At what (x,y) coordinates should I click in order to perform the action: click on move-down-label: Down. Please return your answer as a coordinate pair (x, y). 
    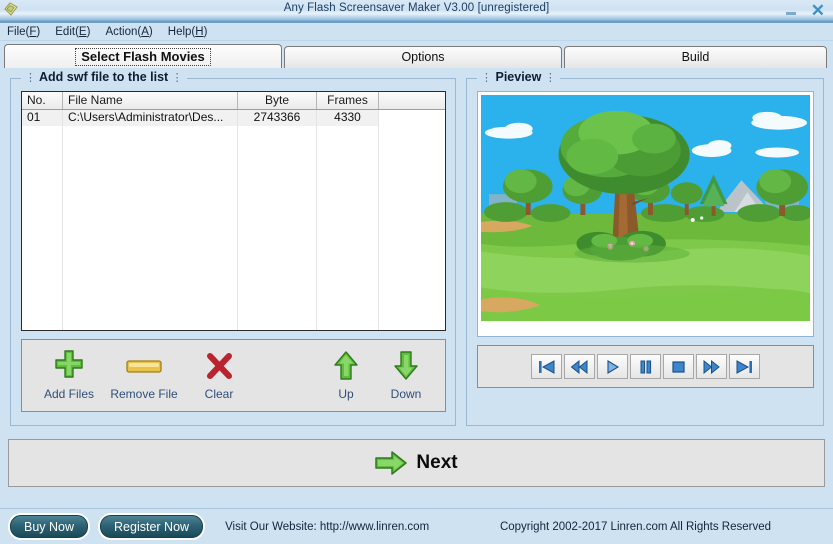
    Looking at the image, I should click on (406, 394).